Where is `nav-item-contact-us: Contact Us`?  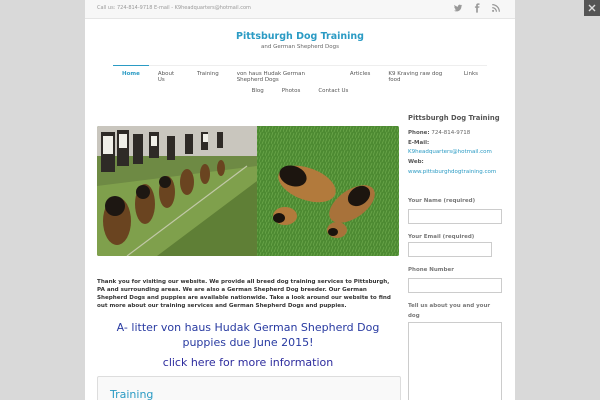
nav-item-contact-us: Contact Us is located at coordinates (333, 91).